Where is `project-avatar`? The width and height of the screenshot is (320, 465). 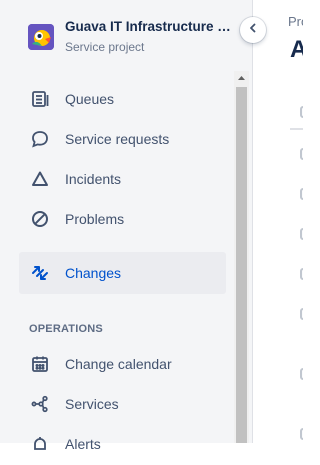
project-avatar is located at coordinates (41, 37).